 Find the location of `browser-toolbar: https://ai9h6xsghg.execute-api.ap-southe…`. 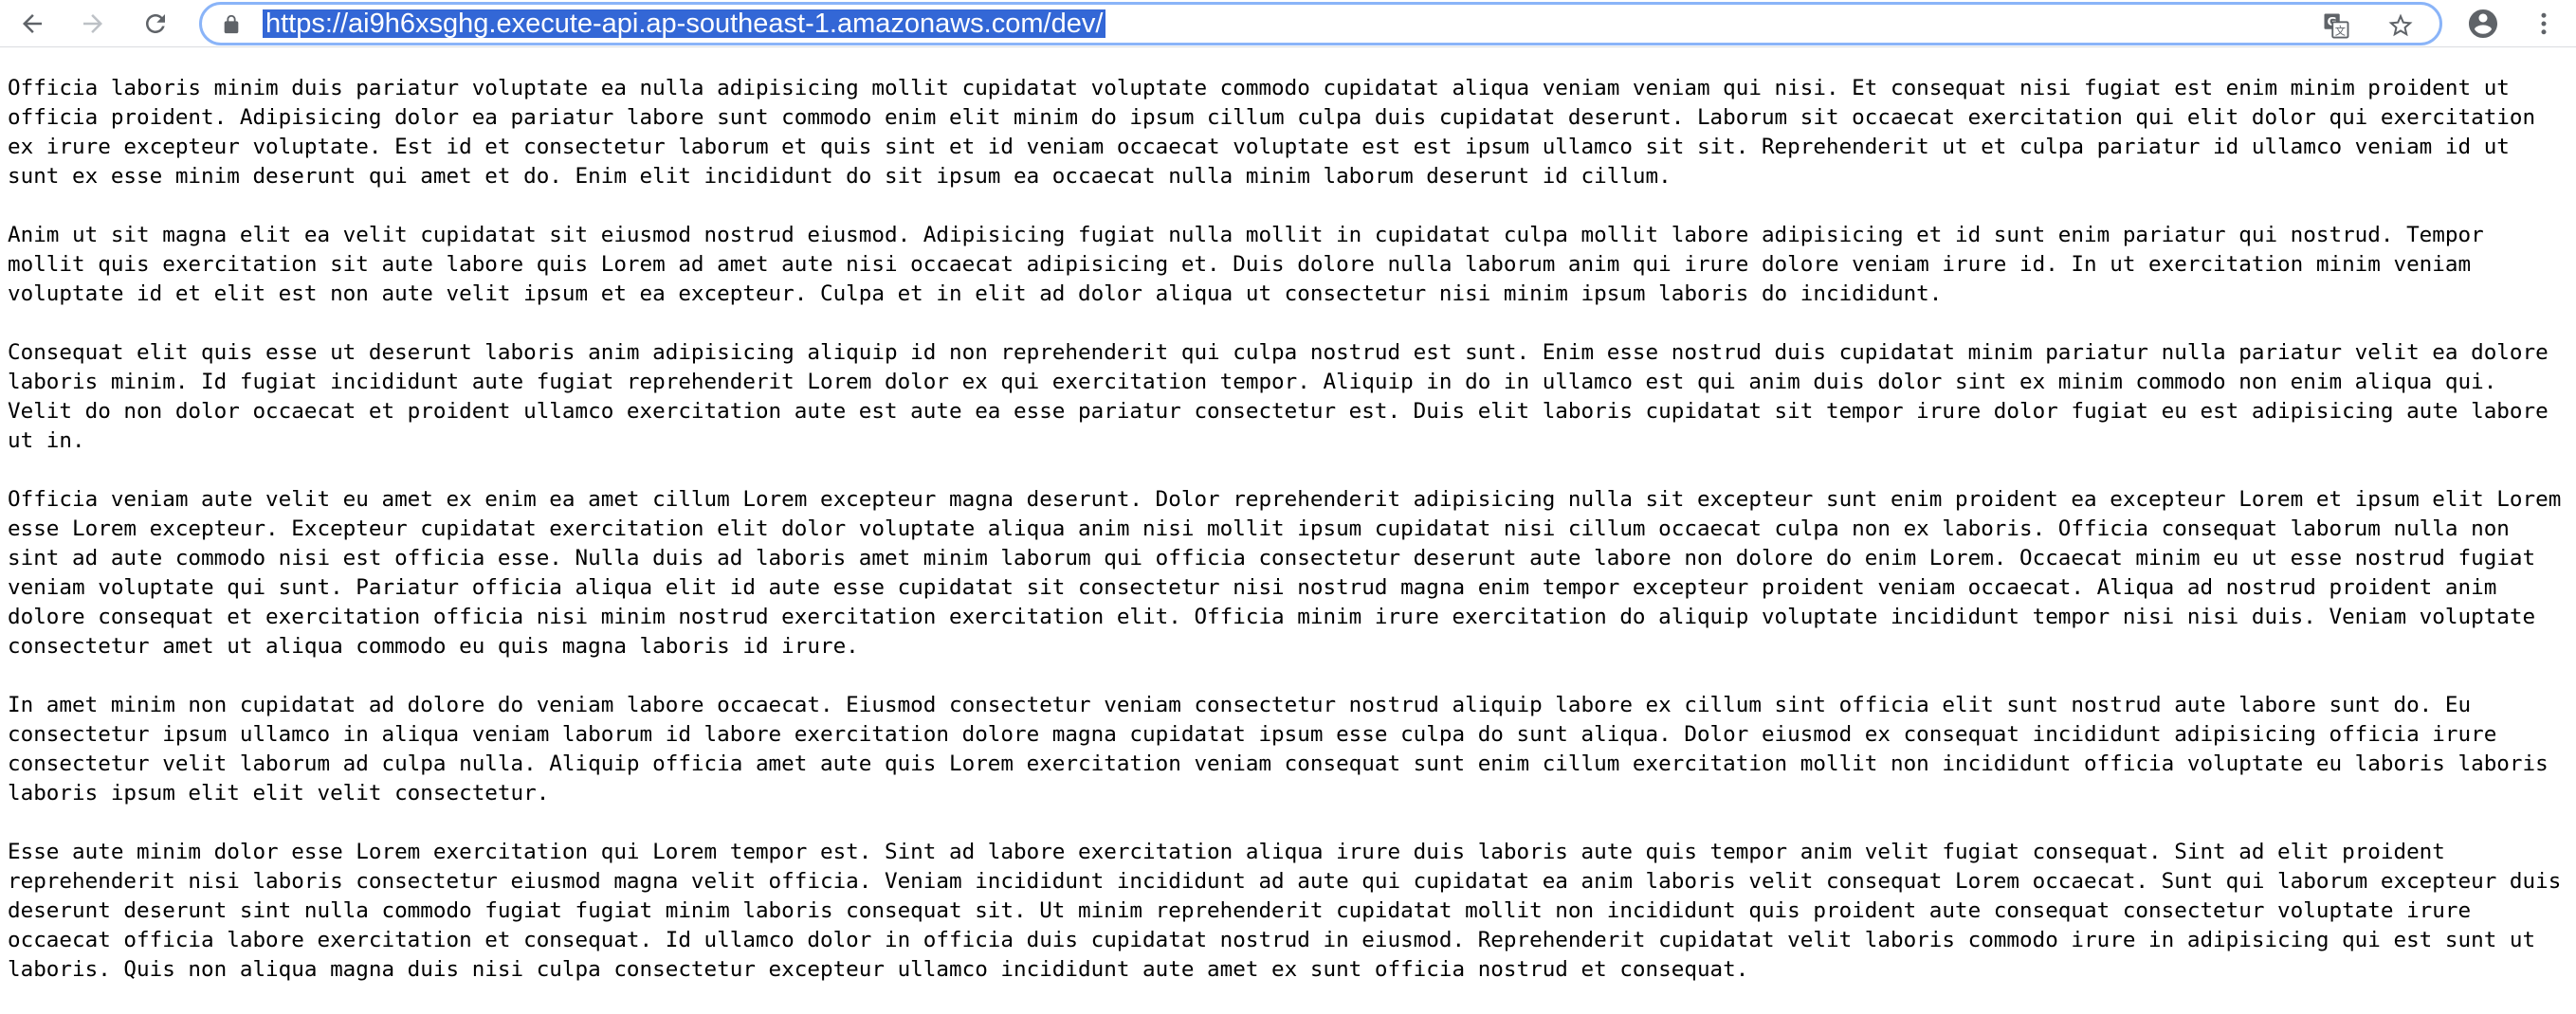

browser-toolbar: https://ai9h6xsghg.execute-api.ap-southe… is located at coordinates (1288, 23).